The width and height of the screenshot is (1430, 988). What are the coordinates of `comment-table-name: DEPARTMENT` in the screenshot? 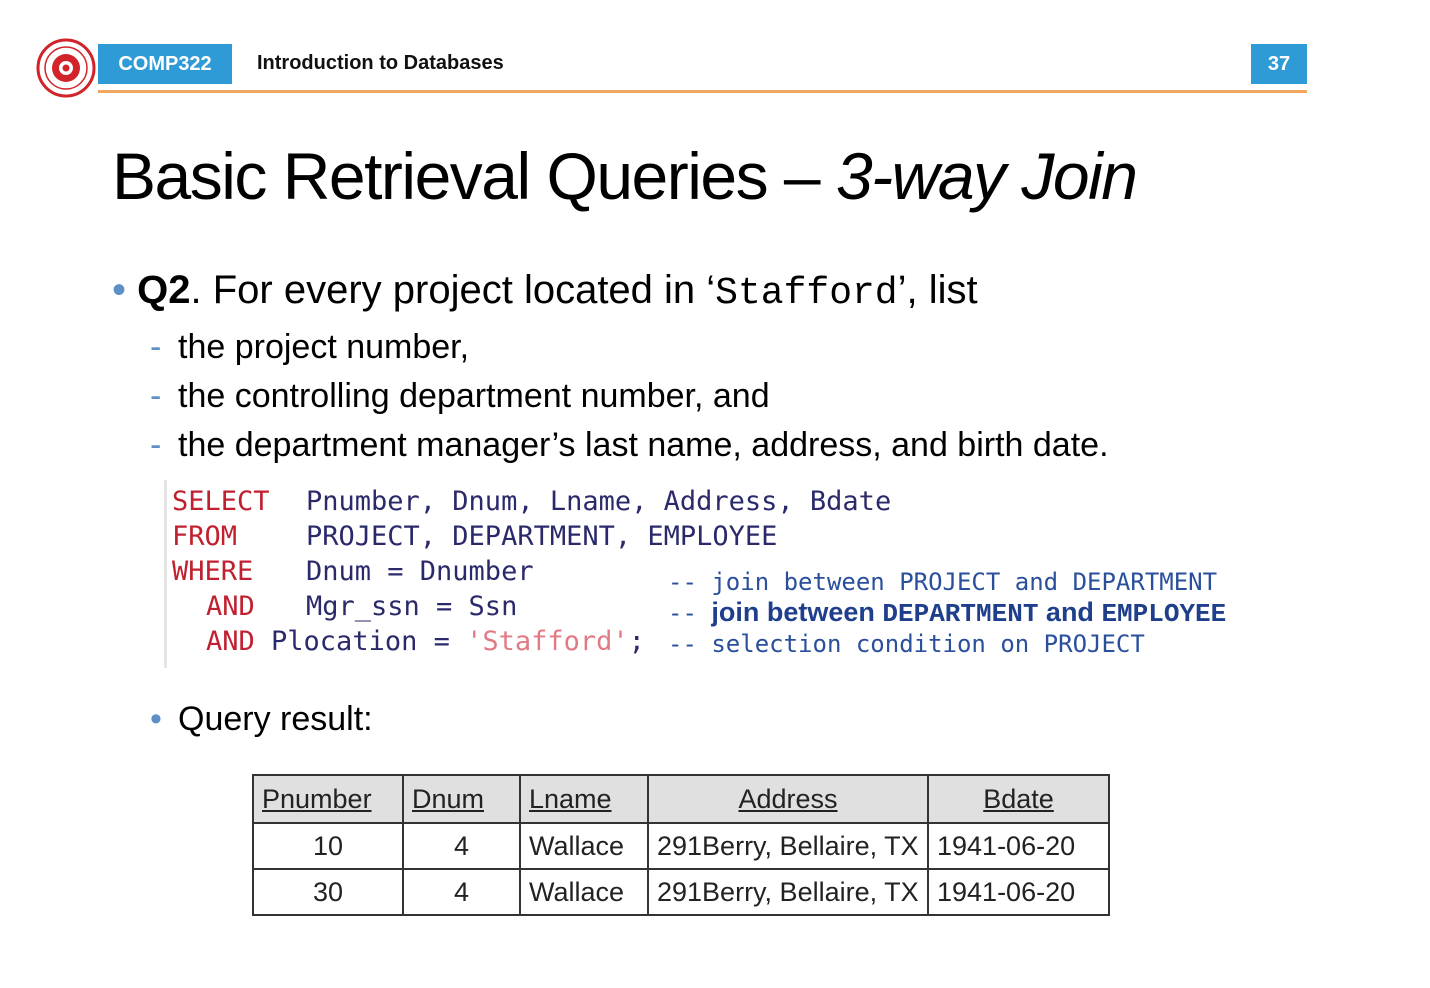 It's located at (960, 614).